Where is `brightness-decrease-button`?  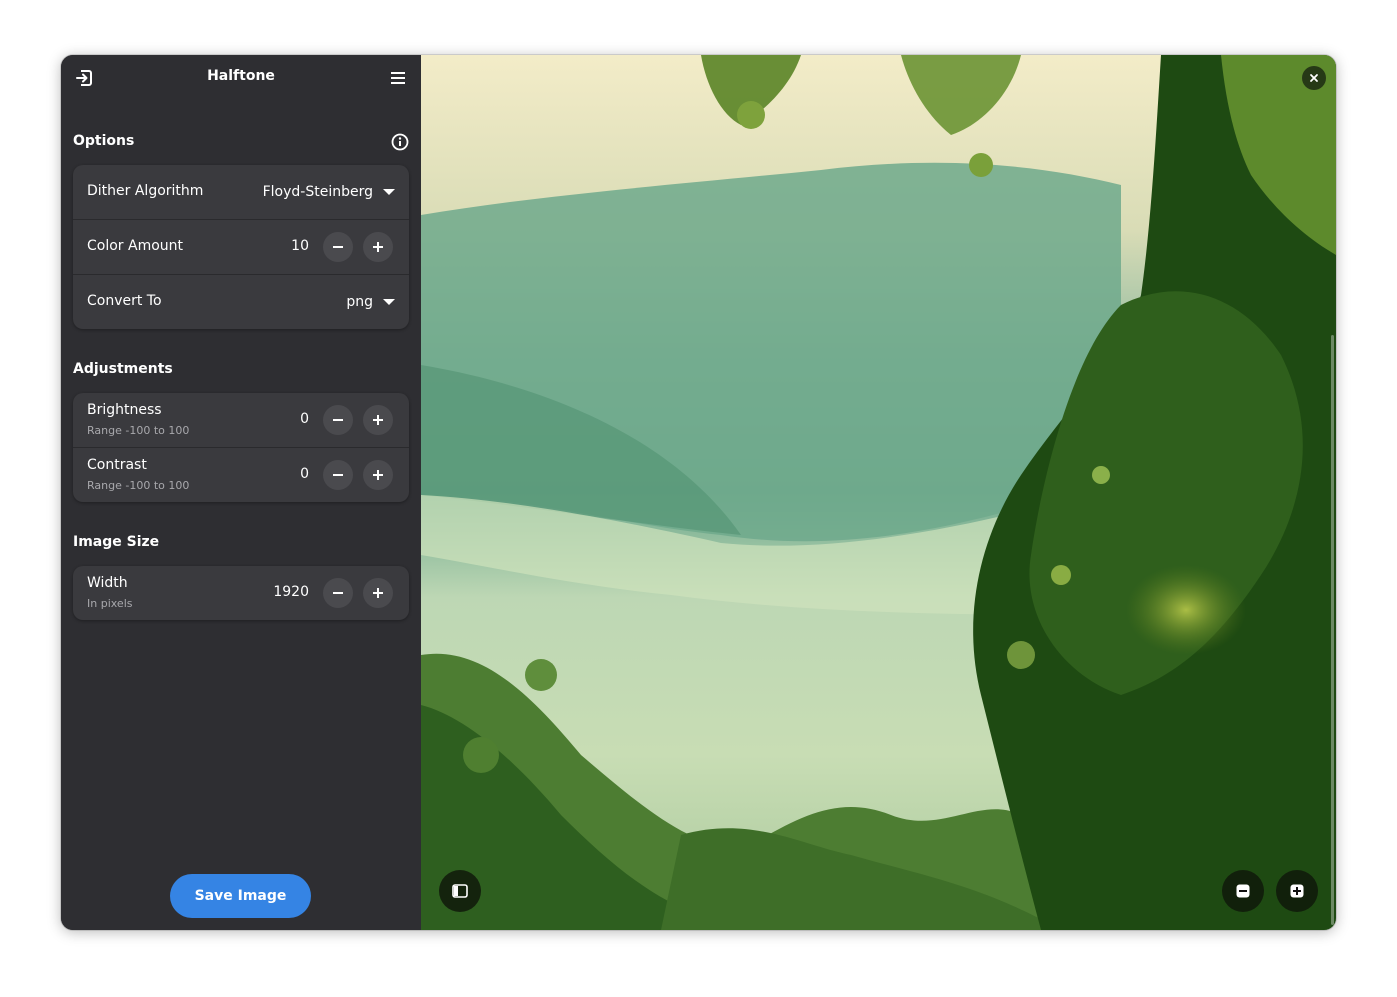
brightness-decrease-button is located at coordinates (338, 420).